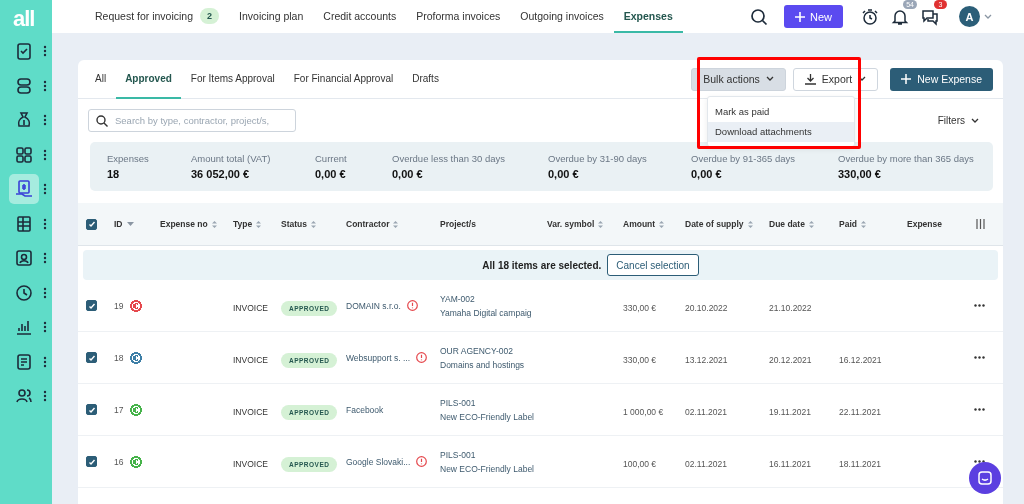 The width and height of the screenshot is (1024, 504). Describe the element at coordinates (969, 16) in the screenshot. I see `avatar: A` at that location.